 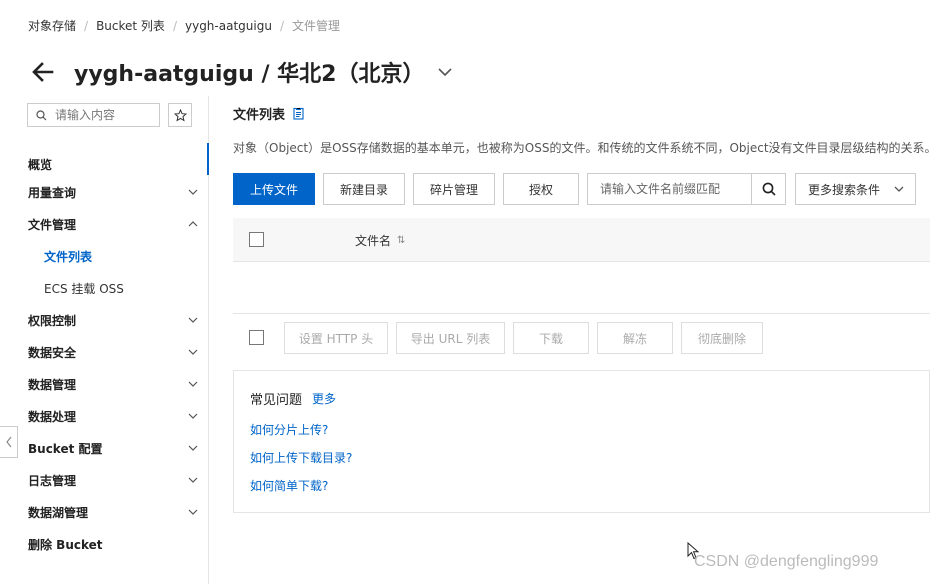 What do you see at coordinates (289, 485) in the screenshot?
I see `faq-link-simple-download: 如何简单下载?` at bounding box center [289, 485].